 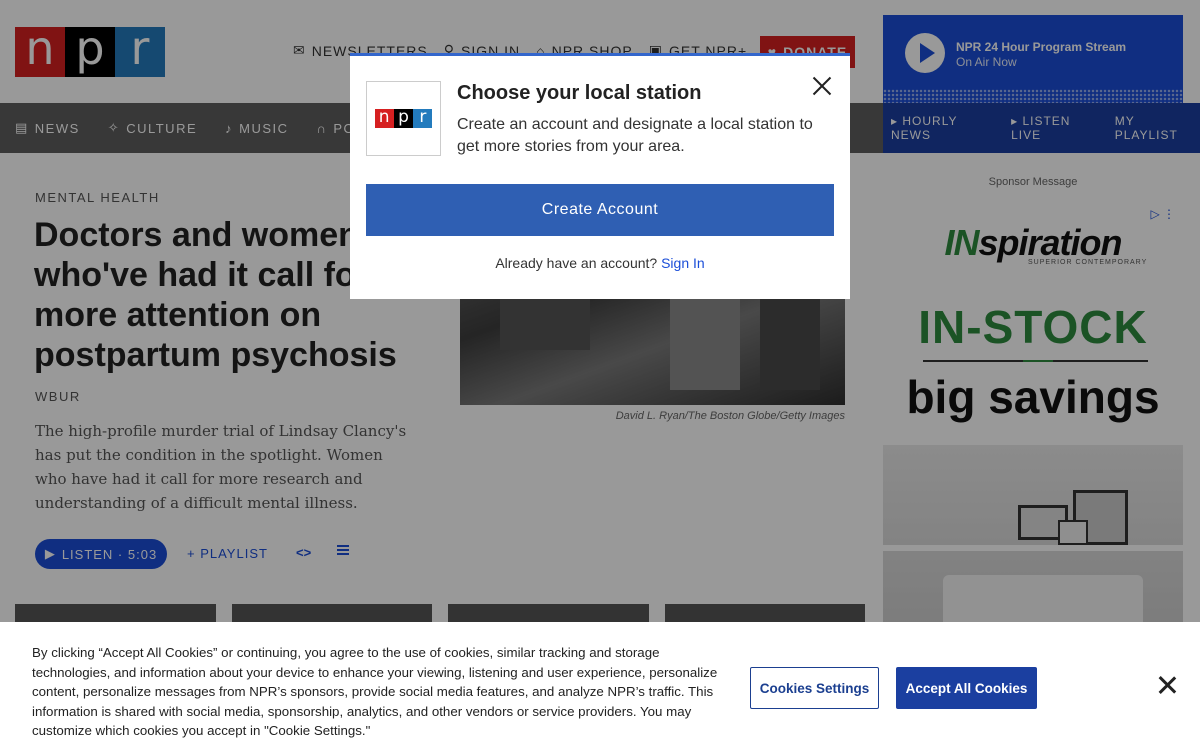 What do you see at coordinates (966, 688) in the screenshot?
I see `accept-all-cookies-button: Accept All Cookies` at bounding box center [966, 688].